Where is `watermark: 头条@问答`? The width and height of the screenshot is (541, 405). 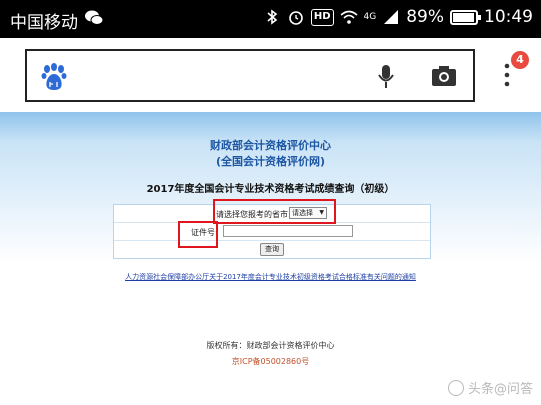 watermark: 头条@问答 is located at coordinates (490, 387).